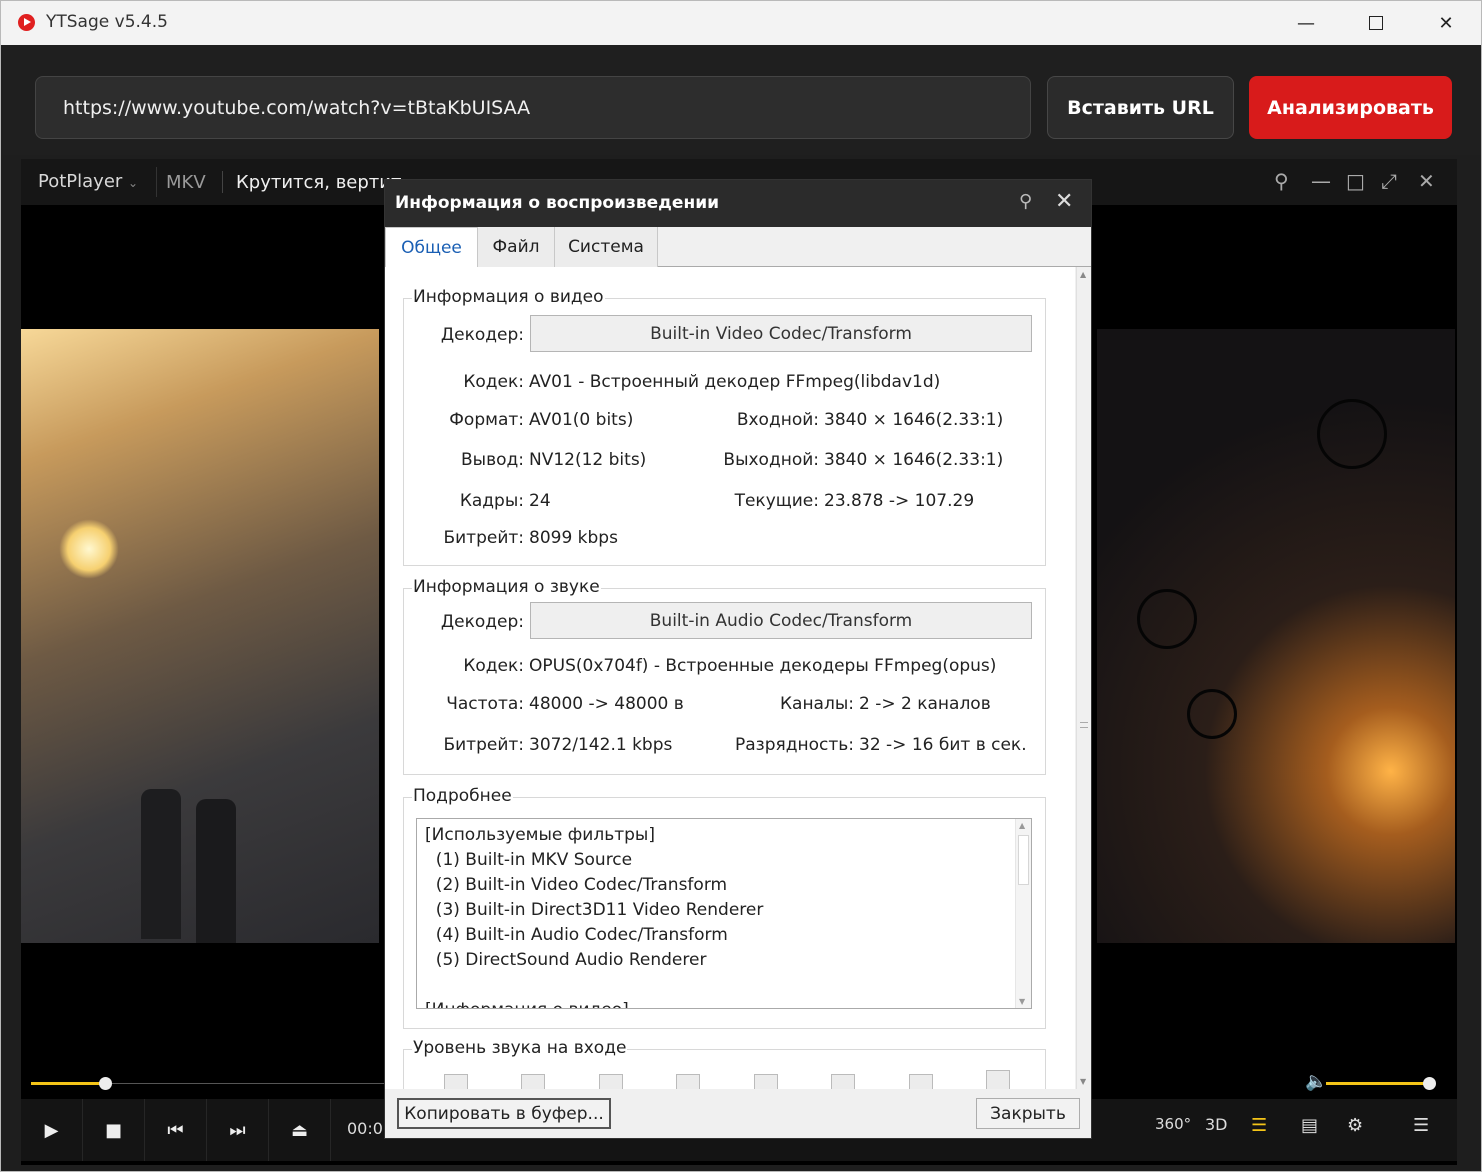 The width and height of the screenshot is (1482, 1172). What do you see at coordinates (1421, 1125) in the screenshot?
I see `menu-icon: ☰` at bounding box center [1421, 1125].